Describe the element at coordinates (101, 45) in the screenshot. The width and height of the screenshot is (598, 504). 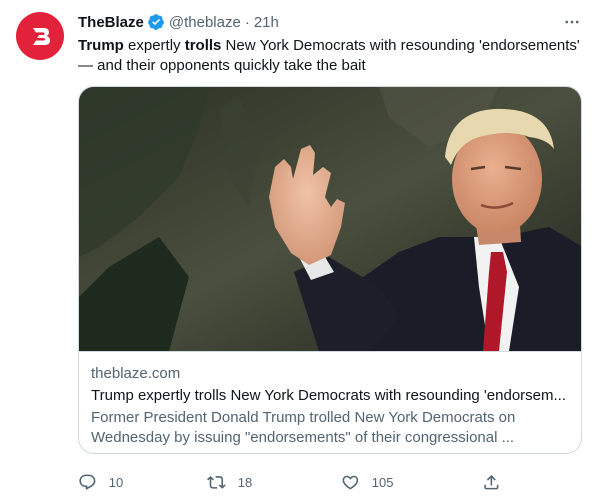
I see `tweet-text-bold-trump: Trump` at that location.